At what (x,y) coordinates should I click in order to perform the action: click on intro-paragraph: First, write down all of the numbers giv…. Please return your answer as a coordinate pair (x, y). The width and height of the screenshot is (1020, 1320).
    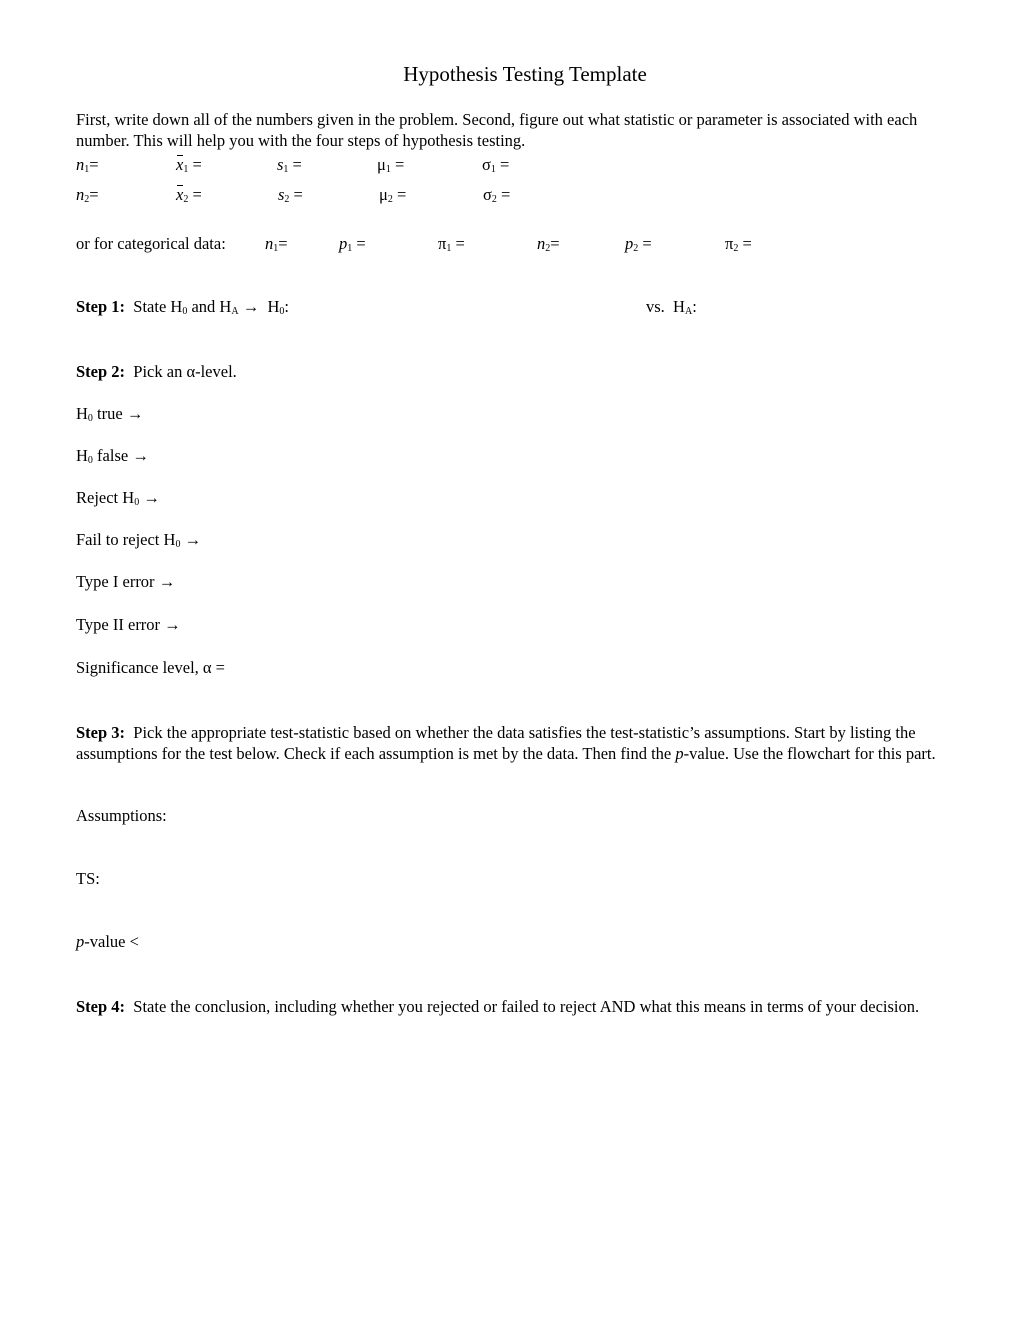
    Looking at the image, I should click on (497, 130).